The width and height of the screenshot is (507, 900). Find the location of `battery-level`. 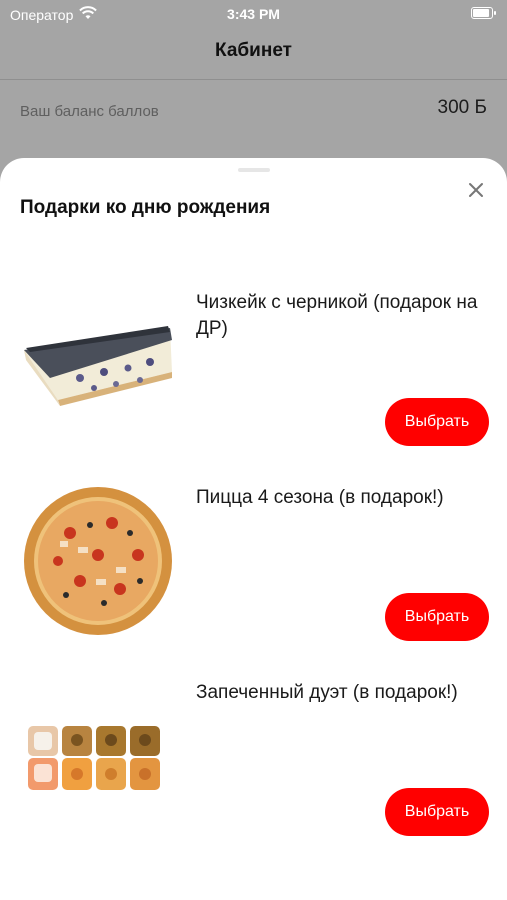

battery-level is located at coordinates (481, 13).